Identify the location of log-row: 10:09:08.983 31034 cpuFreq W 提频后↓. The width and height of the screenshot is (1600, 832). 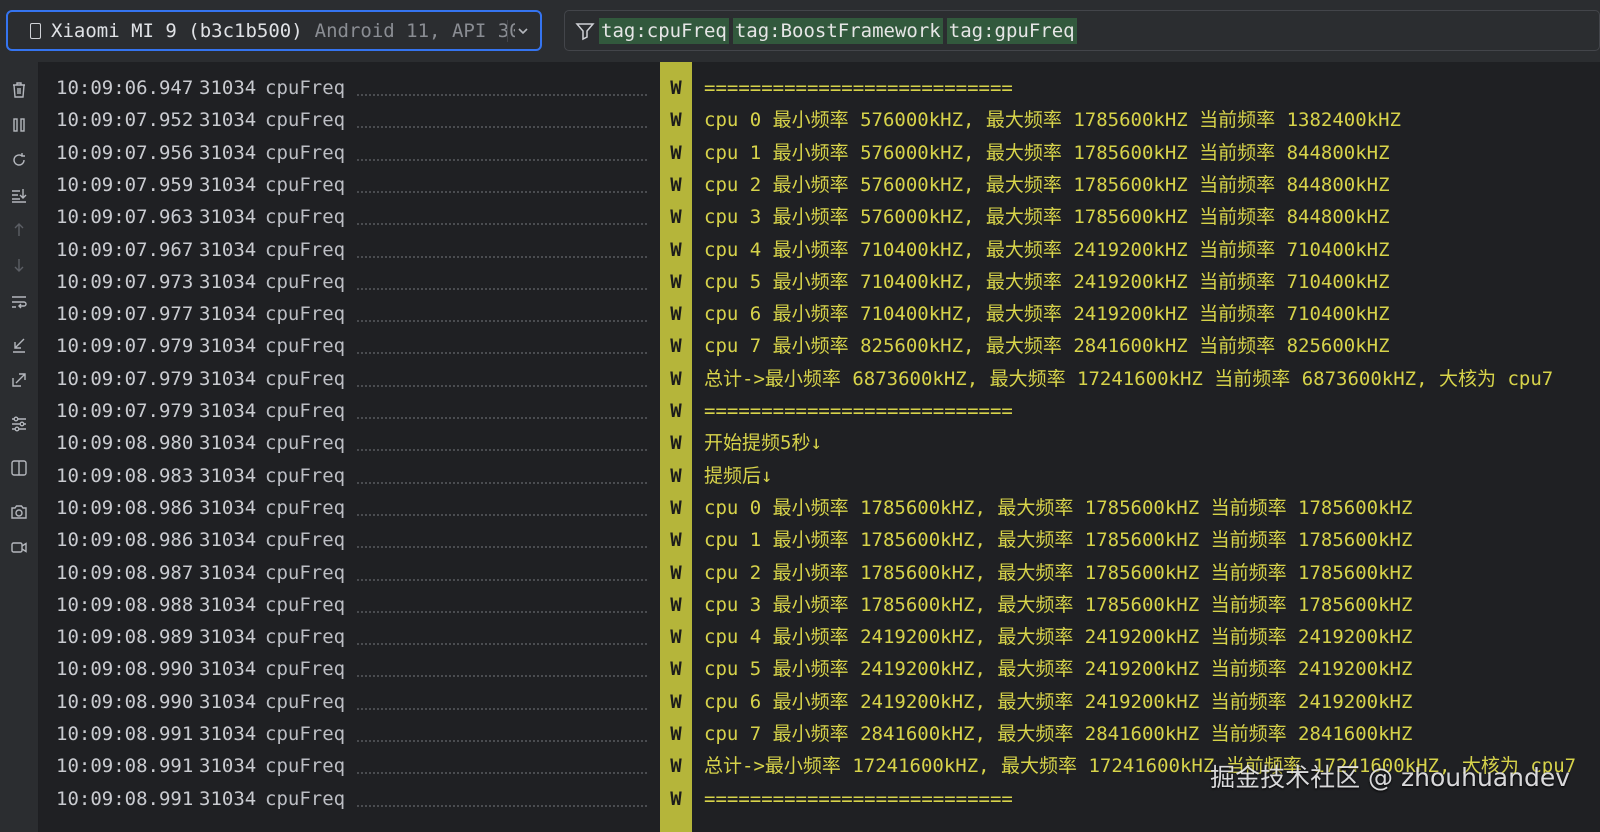
(819, 476).